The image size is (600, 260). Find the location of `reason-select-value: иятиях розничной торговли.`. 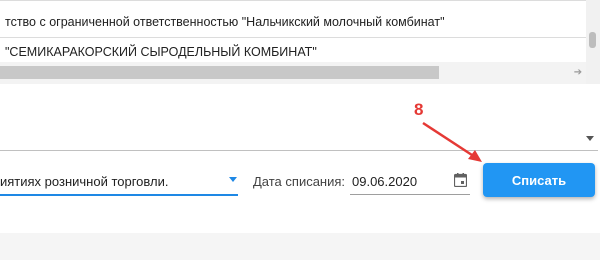

reason-select-value: иятиях розничной торговли. is located at coordinates (84, 181).